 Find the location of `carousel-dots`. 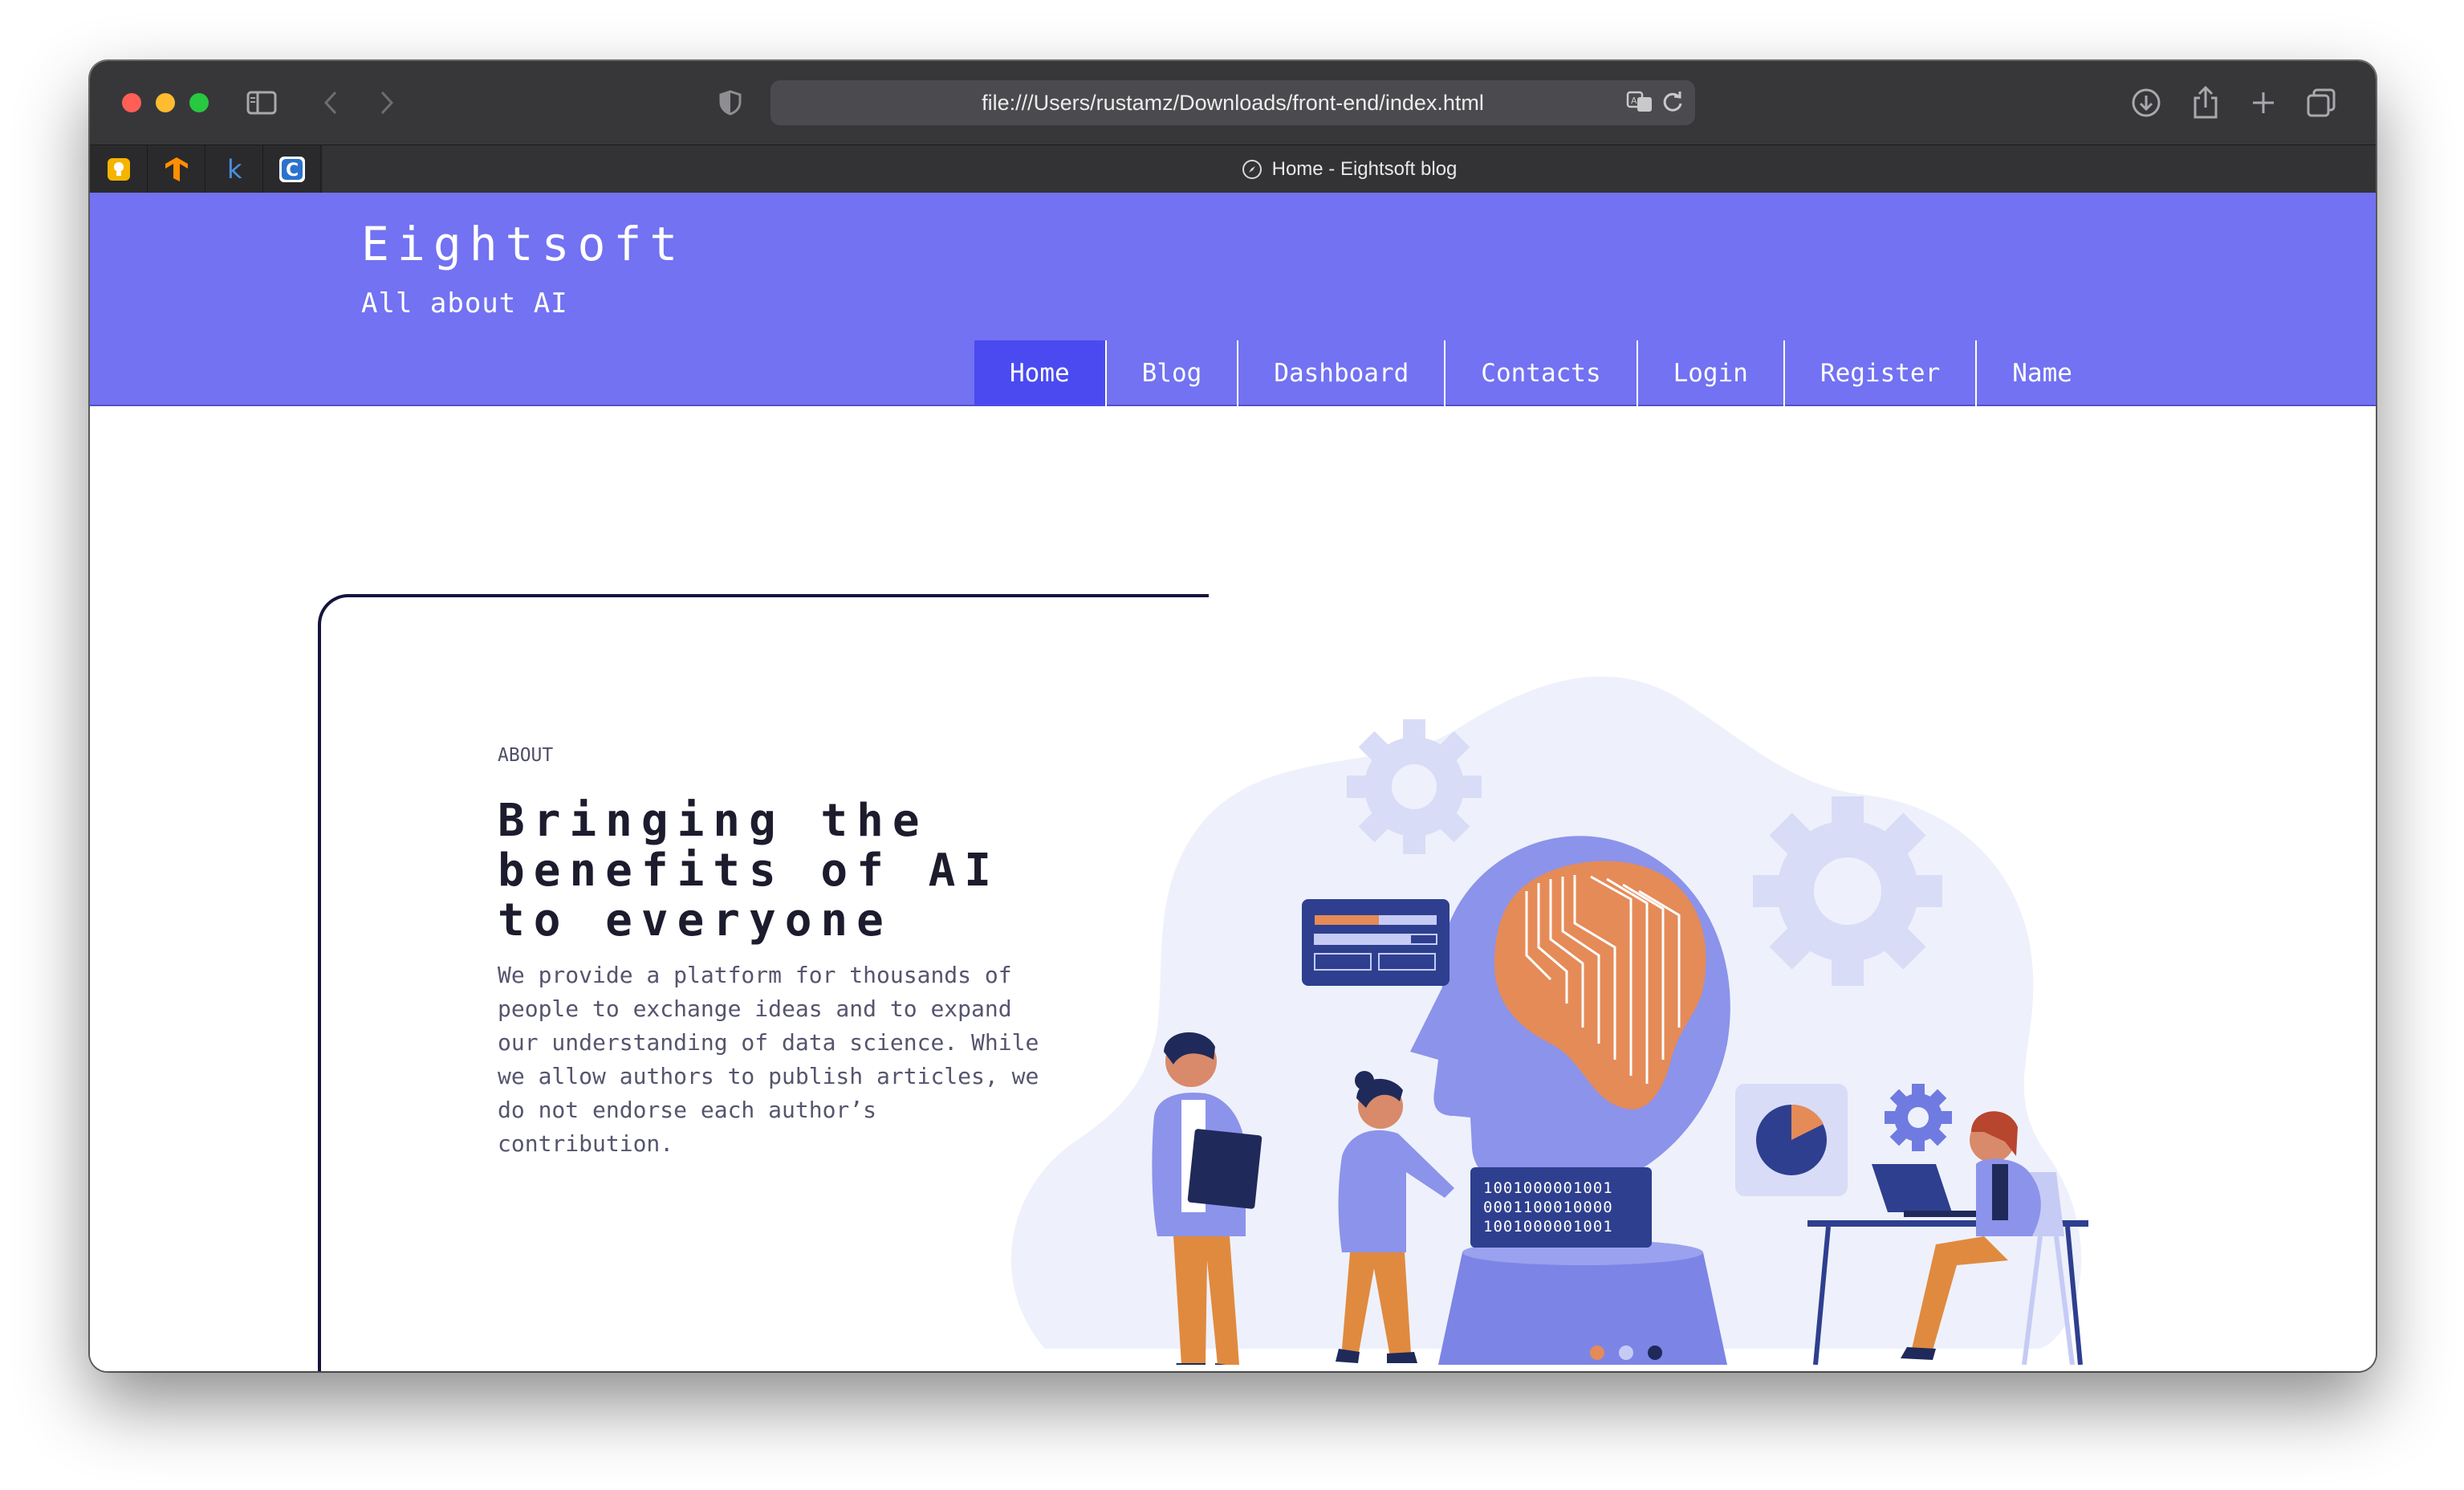

carousel-dots is located at coordinates (1626, 1353).